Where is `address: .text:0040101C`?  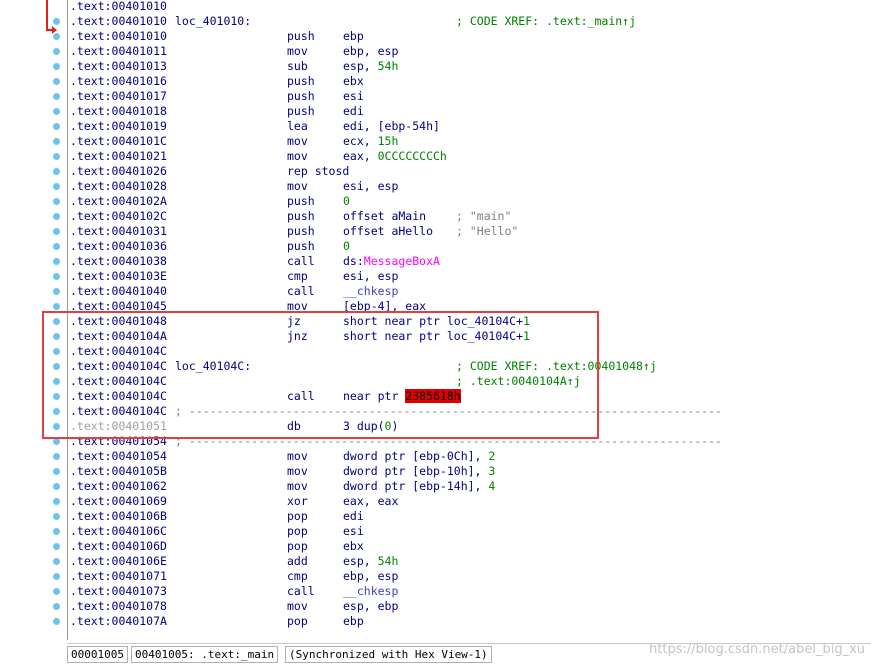 address: .text:0040101C is located at coordinates (118, 141).